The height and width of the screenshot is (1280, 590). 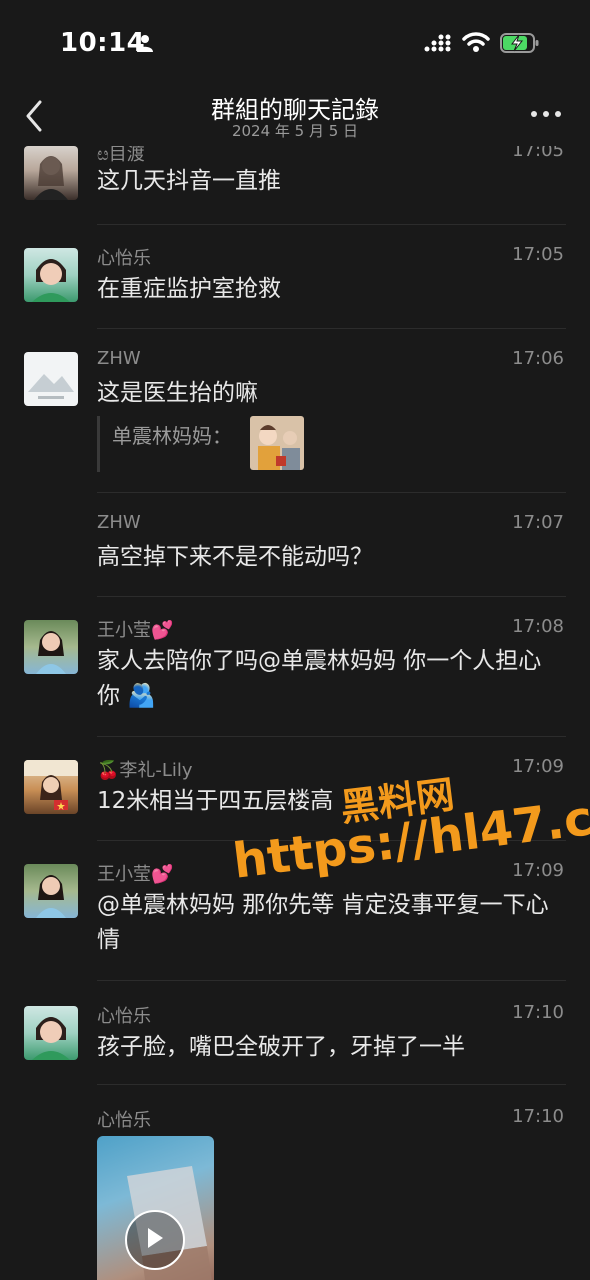 I want to click on page-date: 2024 年 5 月 5 日, so click(x=295, y=131).